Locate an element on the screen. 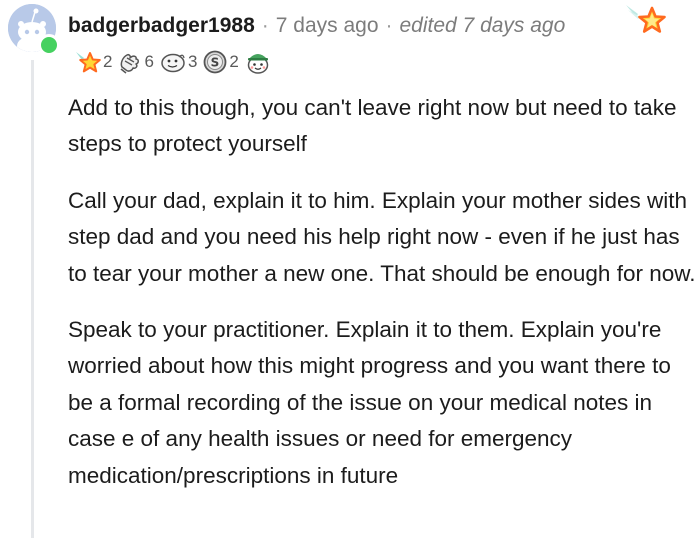 The height and width of the screenshot is (538, 700). comment-timestamp: 7 days ago is located at coordinates (327, 26).